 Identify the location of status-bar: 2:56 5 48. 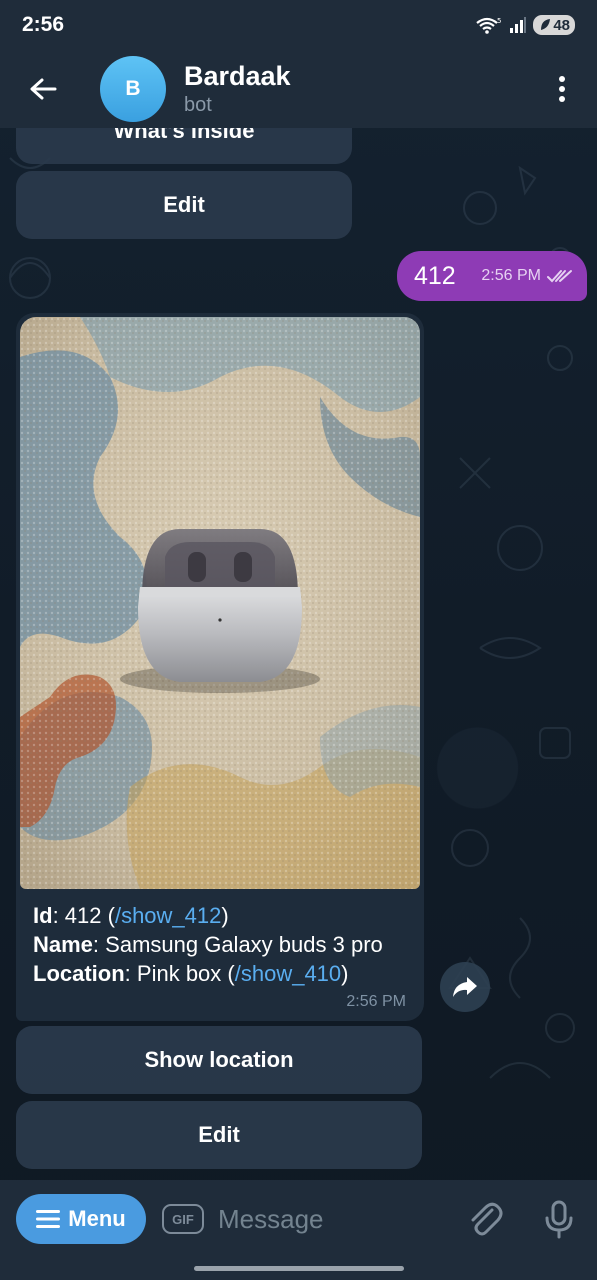
(298, 25).